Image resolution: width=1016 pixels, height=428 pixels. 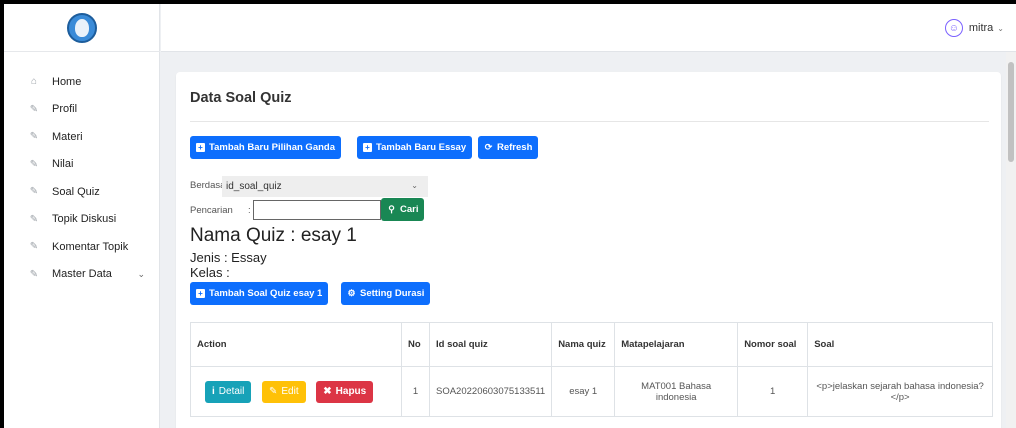 What do you see at coordinates (490, 391) in the screenshot?
I see `cell-id: SOA20220603075133511` at bounding box center [490, 391].